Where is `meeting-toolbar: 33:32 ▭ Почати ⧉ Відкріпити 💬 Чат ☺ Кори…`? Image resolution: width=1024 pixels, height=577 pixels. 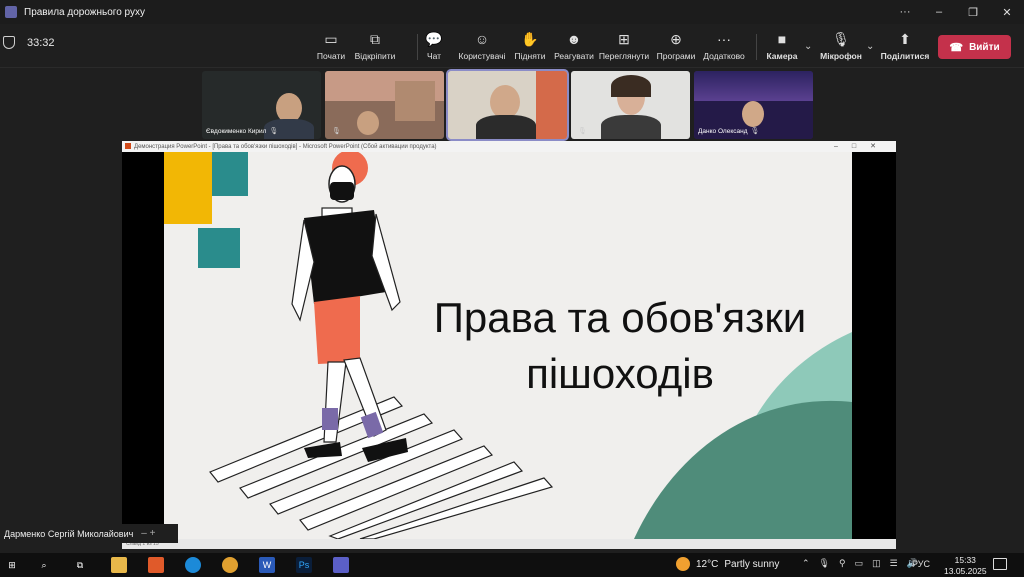
meeting-toolbar: 33:32 ▭ Почати ⧉ Відкріпити 💬 Чат ☺ Кори… is located at coordinates (512, 46).